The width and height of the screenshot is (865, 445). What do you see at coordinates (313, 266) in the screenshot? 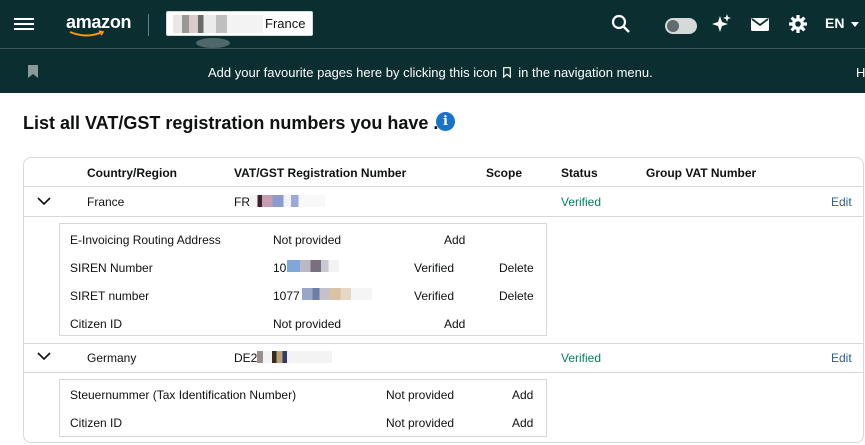
I see `redacted-siren` at bounding box center [313, 266].